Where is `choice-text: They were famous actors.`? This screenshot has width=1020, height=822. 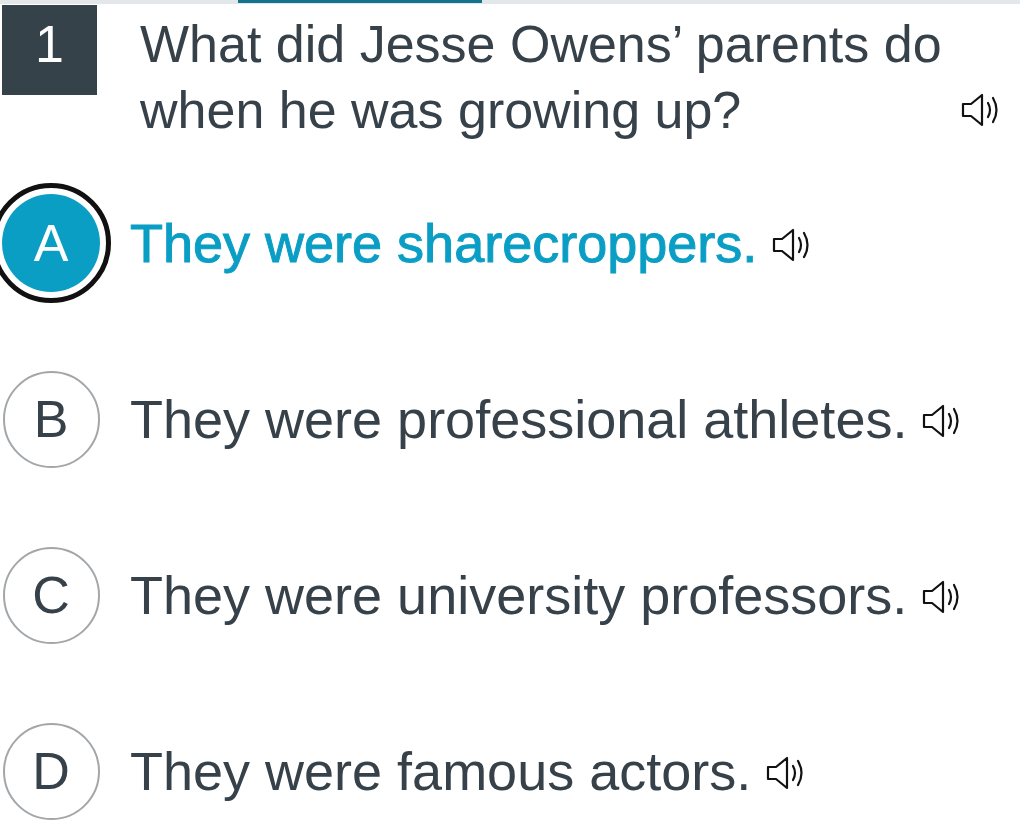 choice-text: They were famous actors. is located at coordinates (441, 771).